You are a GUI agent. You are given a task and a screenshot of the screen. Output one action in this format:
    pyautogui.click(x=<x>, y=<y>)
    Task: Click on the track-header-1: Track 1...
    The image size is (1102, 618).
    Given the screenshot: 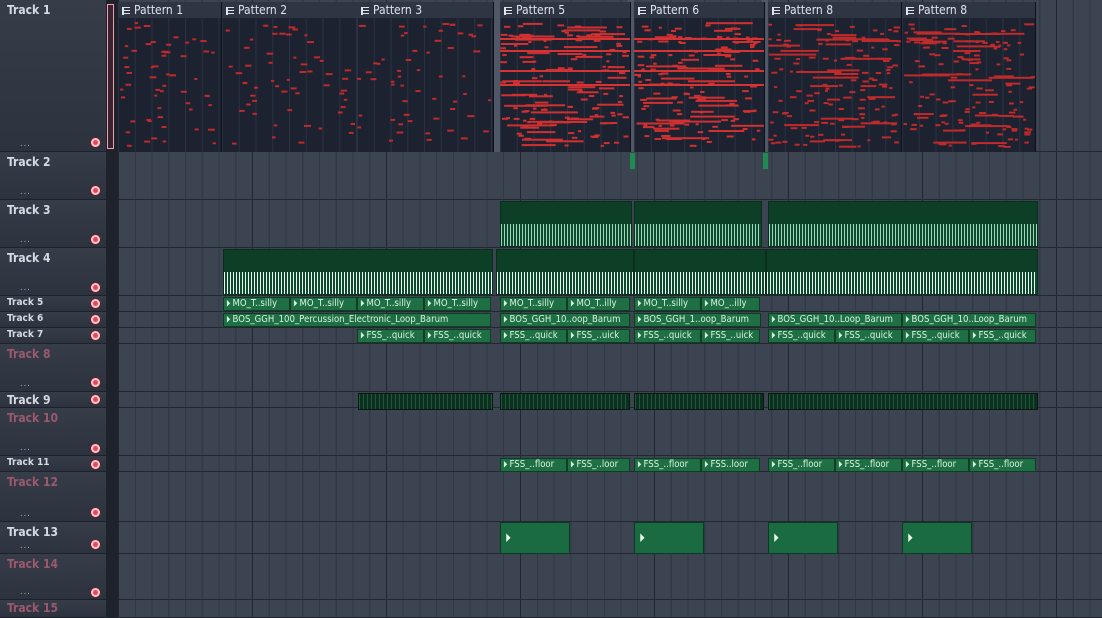 What is the action you would take?
    pyautogui.click(x=53, y=76)
    